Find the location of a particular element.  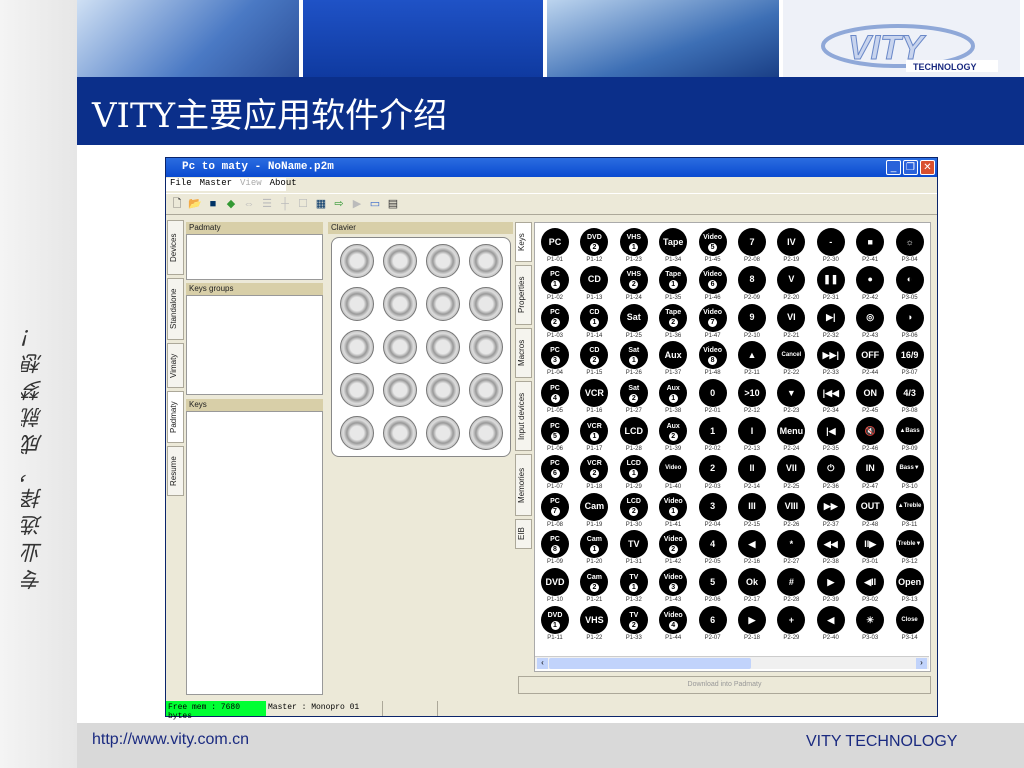

key-button: Video 6 is located at coordinates (712, 279).